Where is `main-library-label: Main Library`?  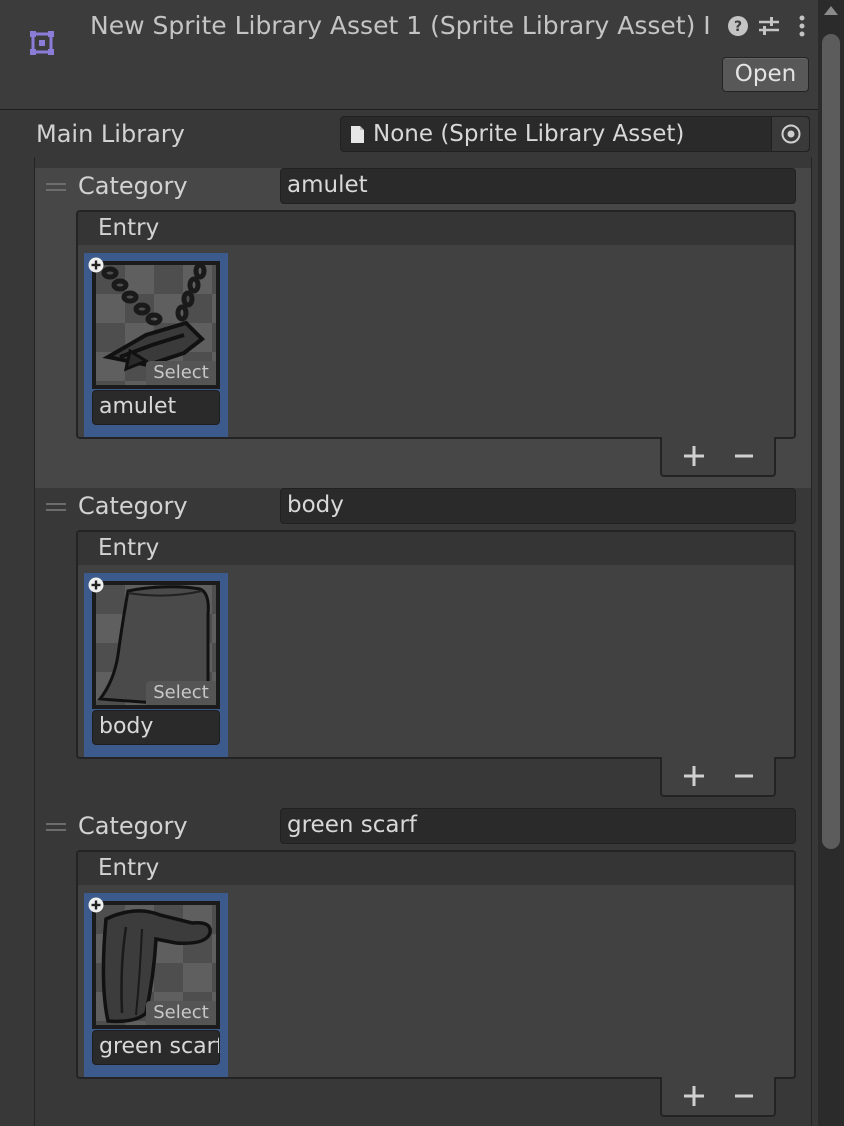 main-library-label: Main Library is located at coordinates (110, 134).